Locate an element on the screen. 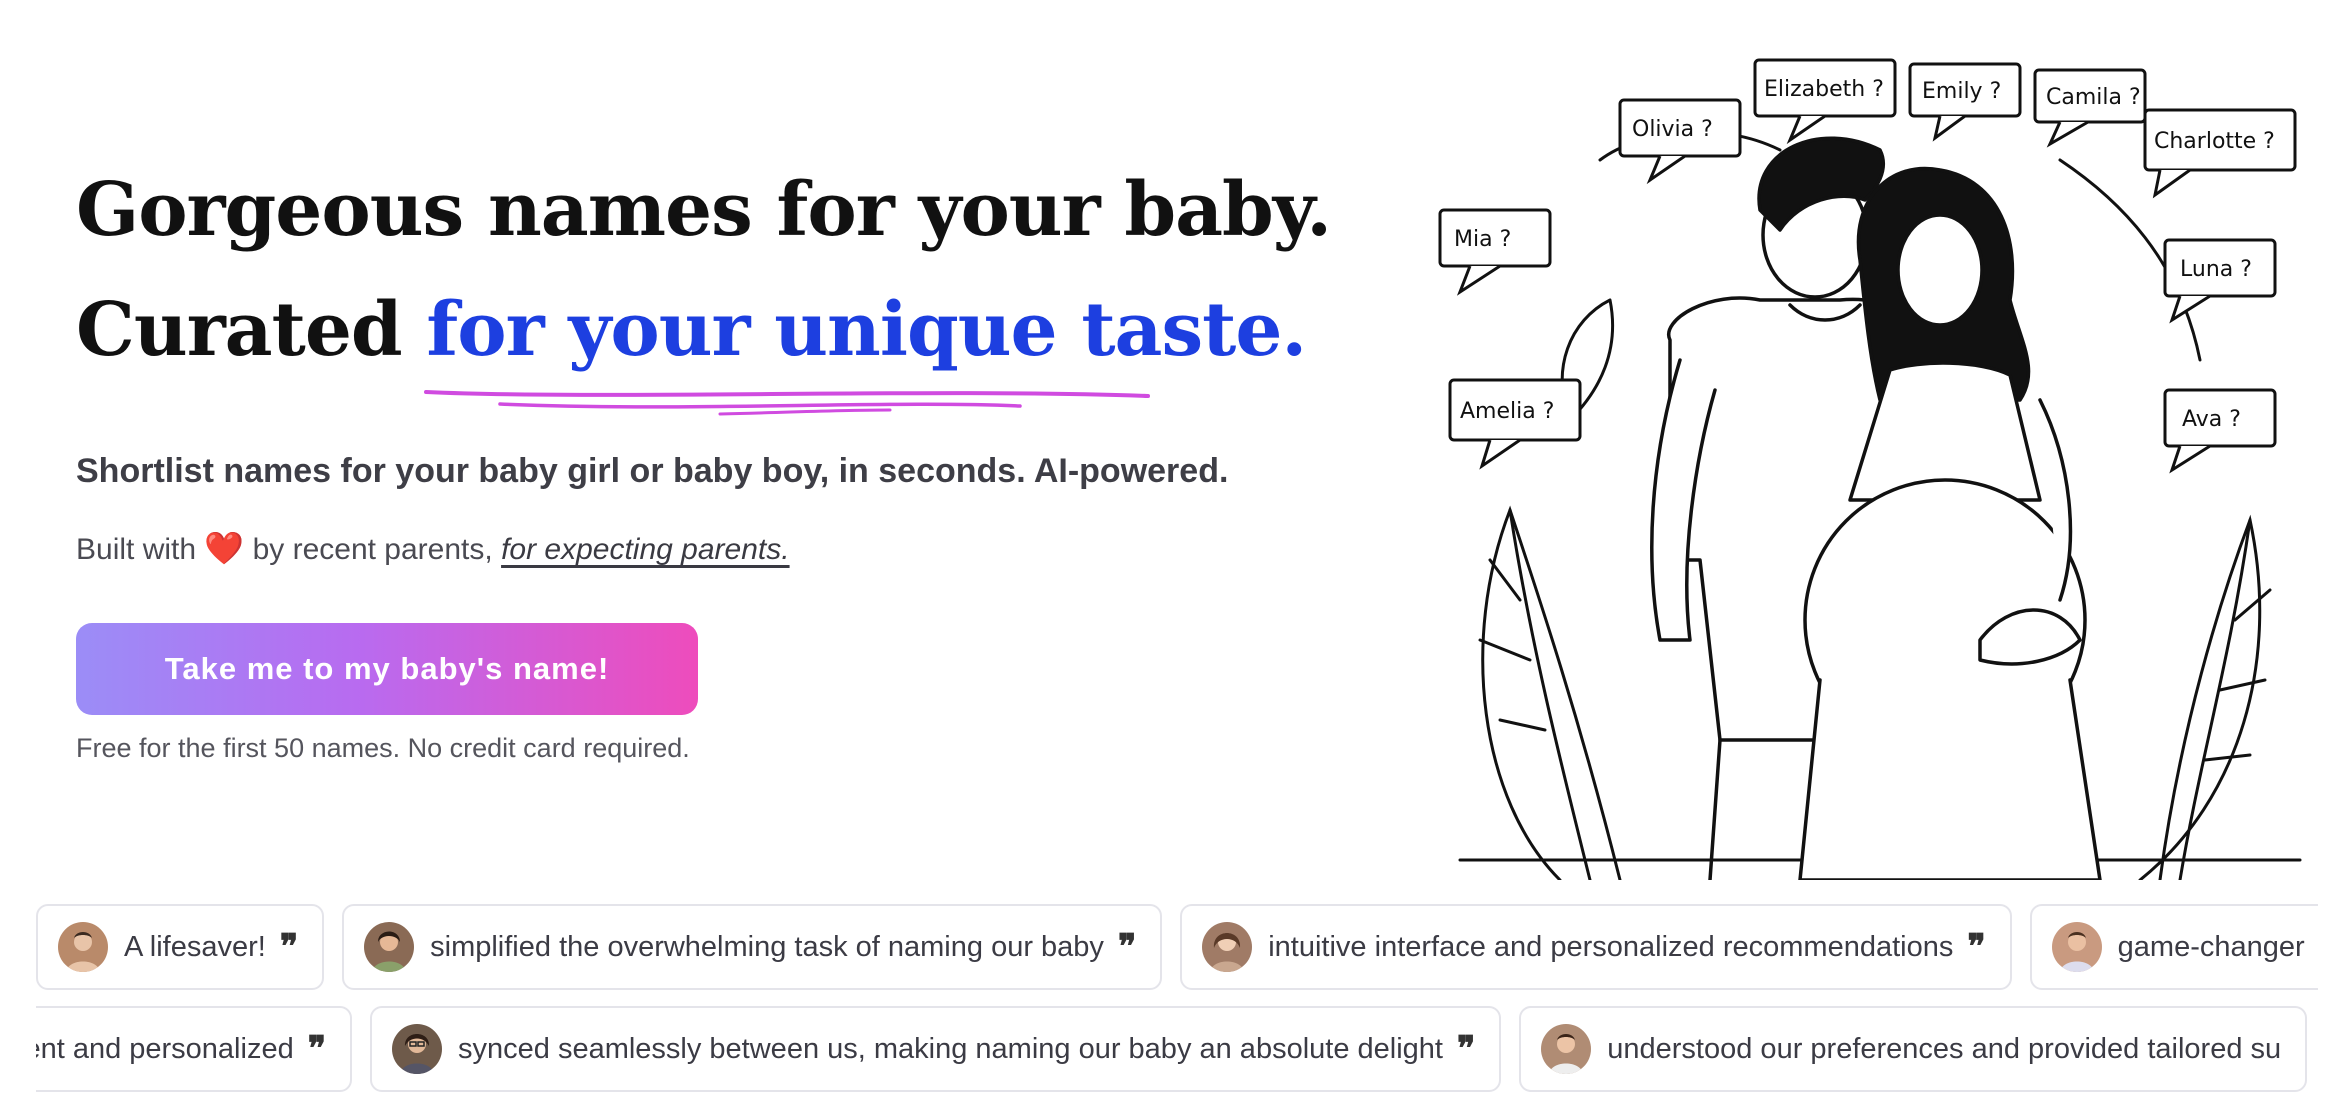 The width and height of the screenshot is (2348, 1112). svg-text: Amelia ? is located at coordinates (1507, 411).